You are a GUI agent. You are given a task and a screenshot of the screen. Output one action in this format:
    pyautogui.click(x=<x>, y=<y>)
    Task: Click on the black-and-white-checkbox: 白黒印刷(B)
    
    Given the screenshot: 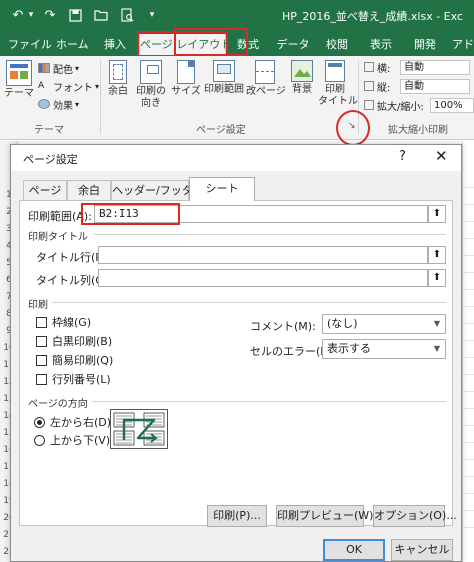 What is the action you would take?
    pyautogui.click(x=74, y=341)
    